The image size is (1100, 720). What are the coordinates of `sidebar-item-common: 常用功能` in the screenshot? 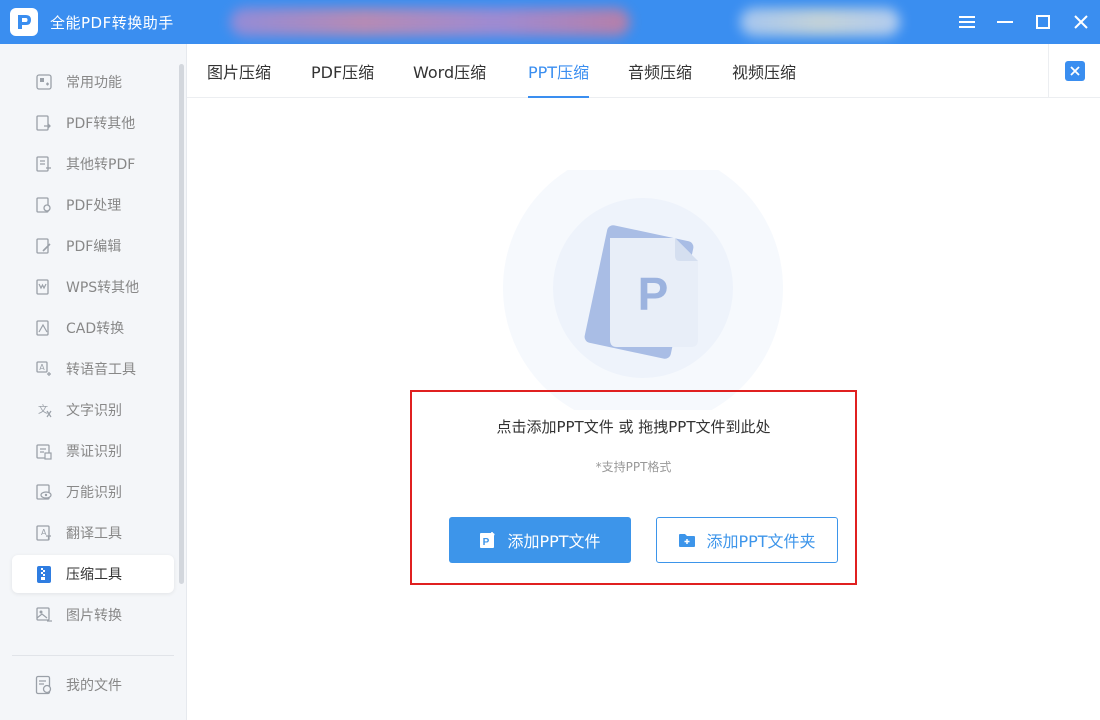 It's located at (93, 82).